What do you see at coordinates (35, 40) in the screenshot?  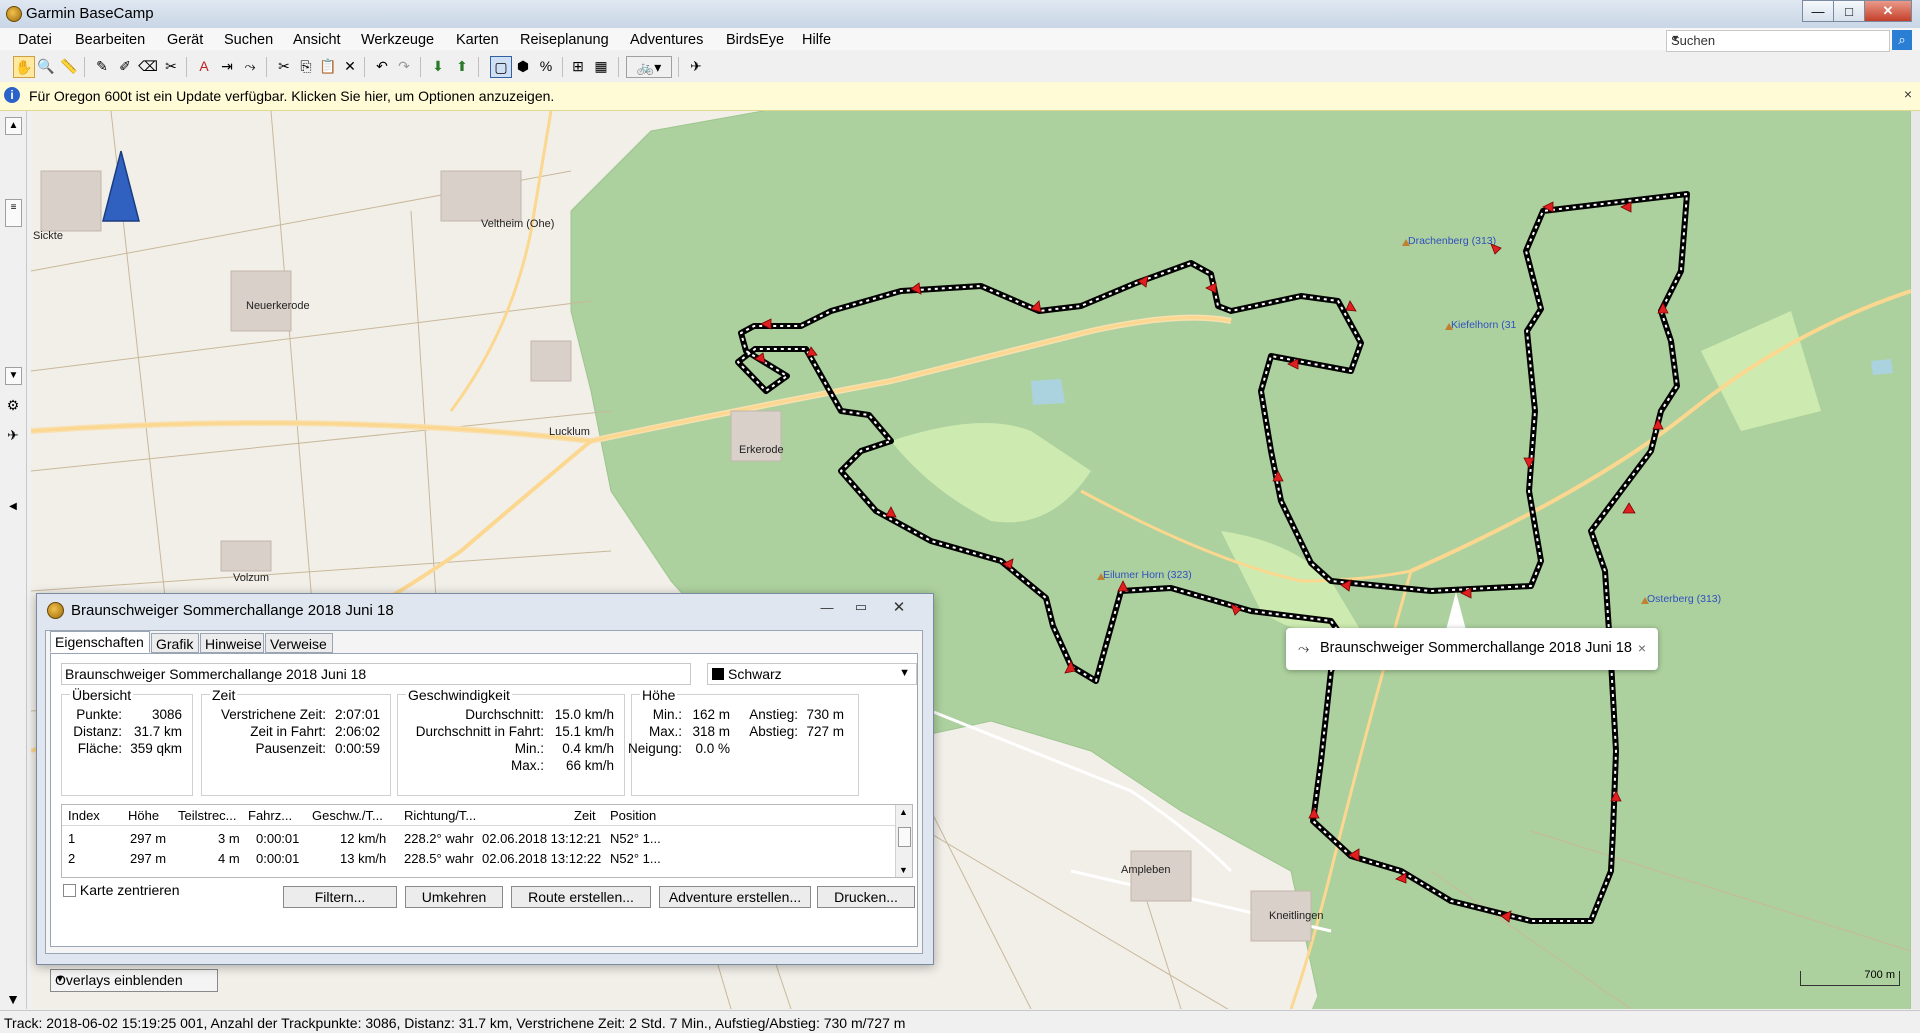 I see `menu-datei: Datei` at bounding box center [35, 40].